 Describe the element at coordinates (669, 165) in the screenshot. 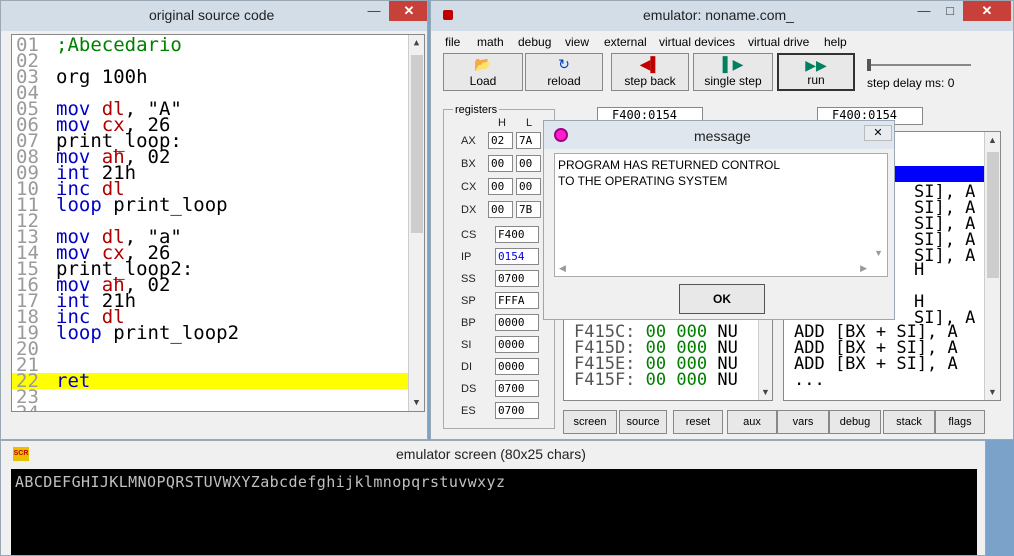

I see `message-line-1: PROGRAM HAS RETURNED CONTROL` at that location.